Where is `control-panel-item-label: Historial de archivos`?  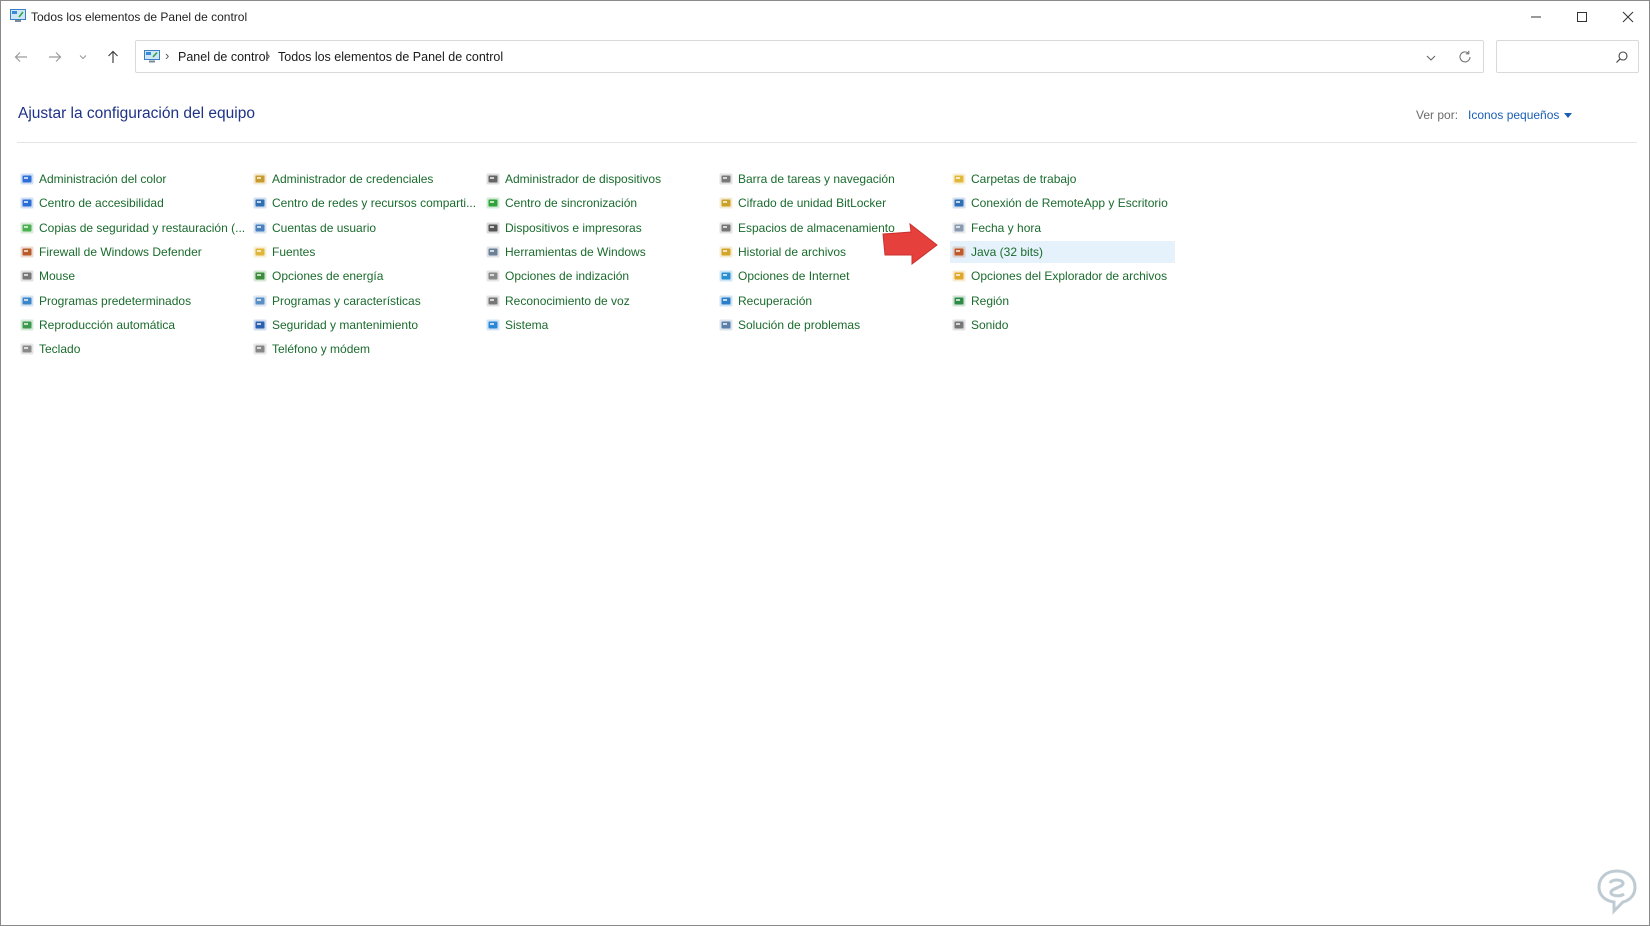
control-panel-item-label: Historial de archivos is located at coordinates (792, 252).